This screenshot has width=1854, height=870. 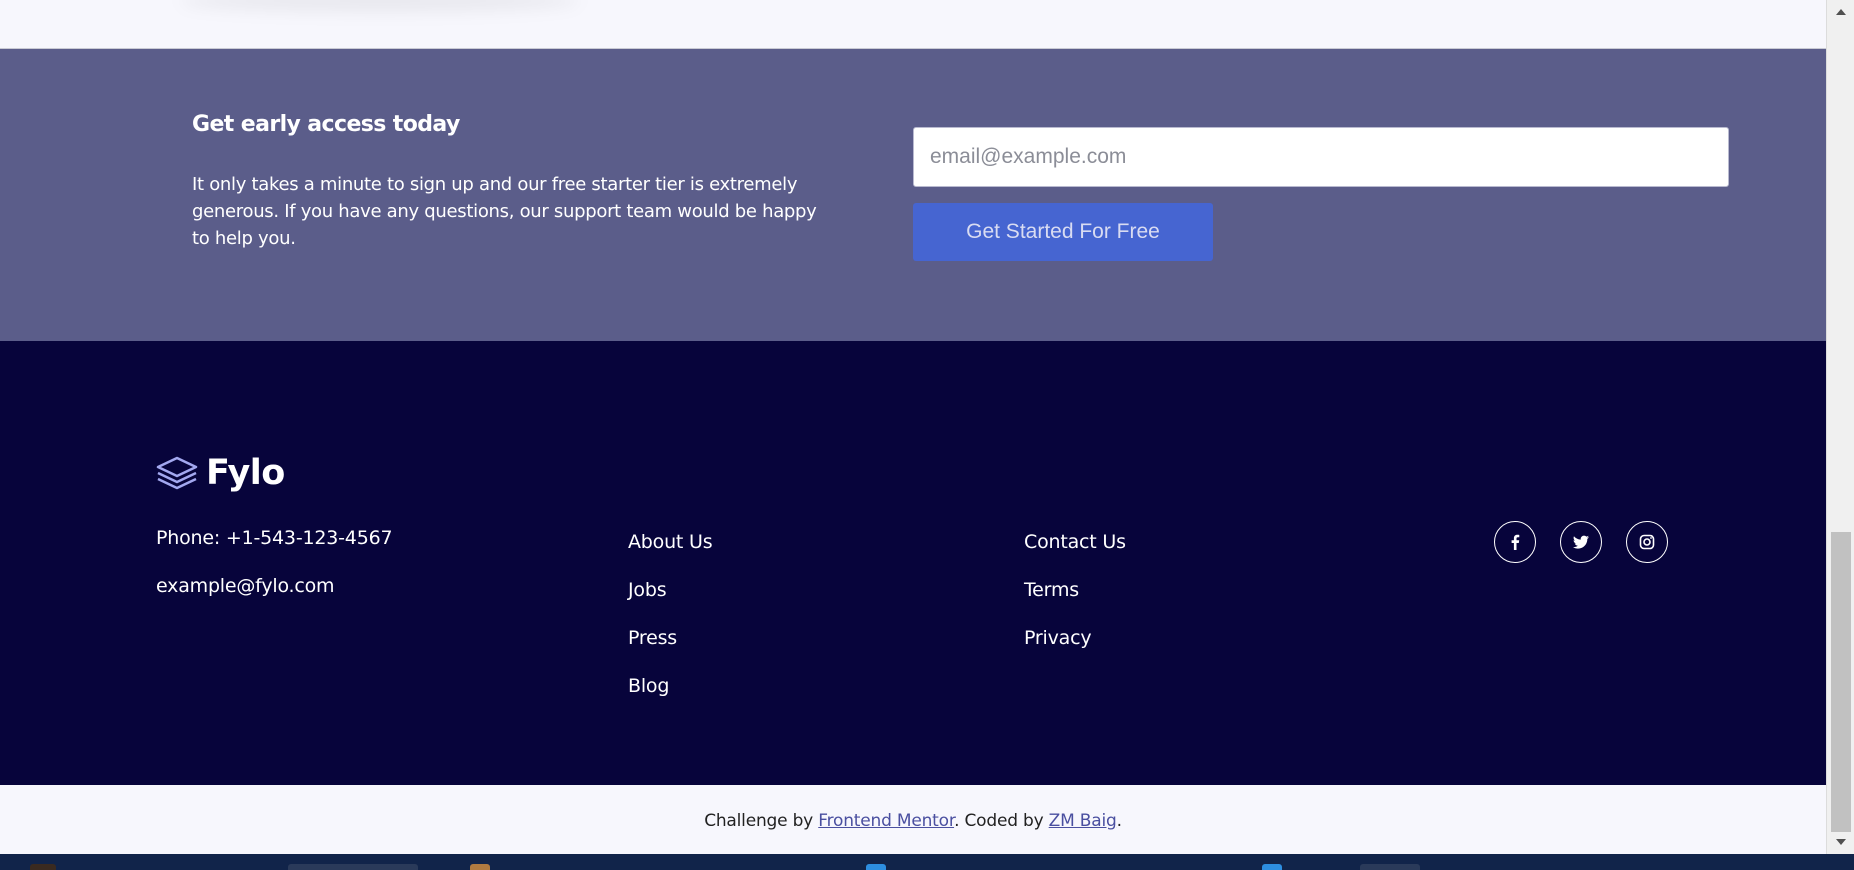 I want to click on footer-link-privacy: Privacy, so click(x=1058, y=638).